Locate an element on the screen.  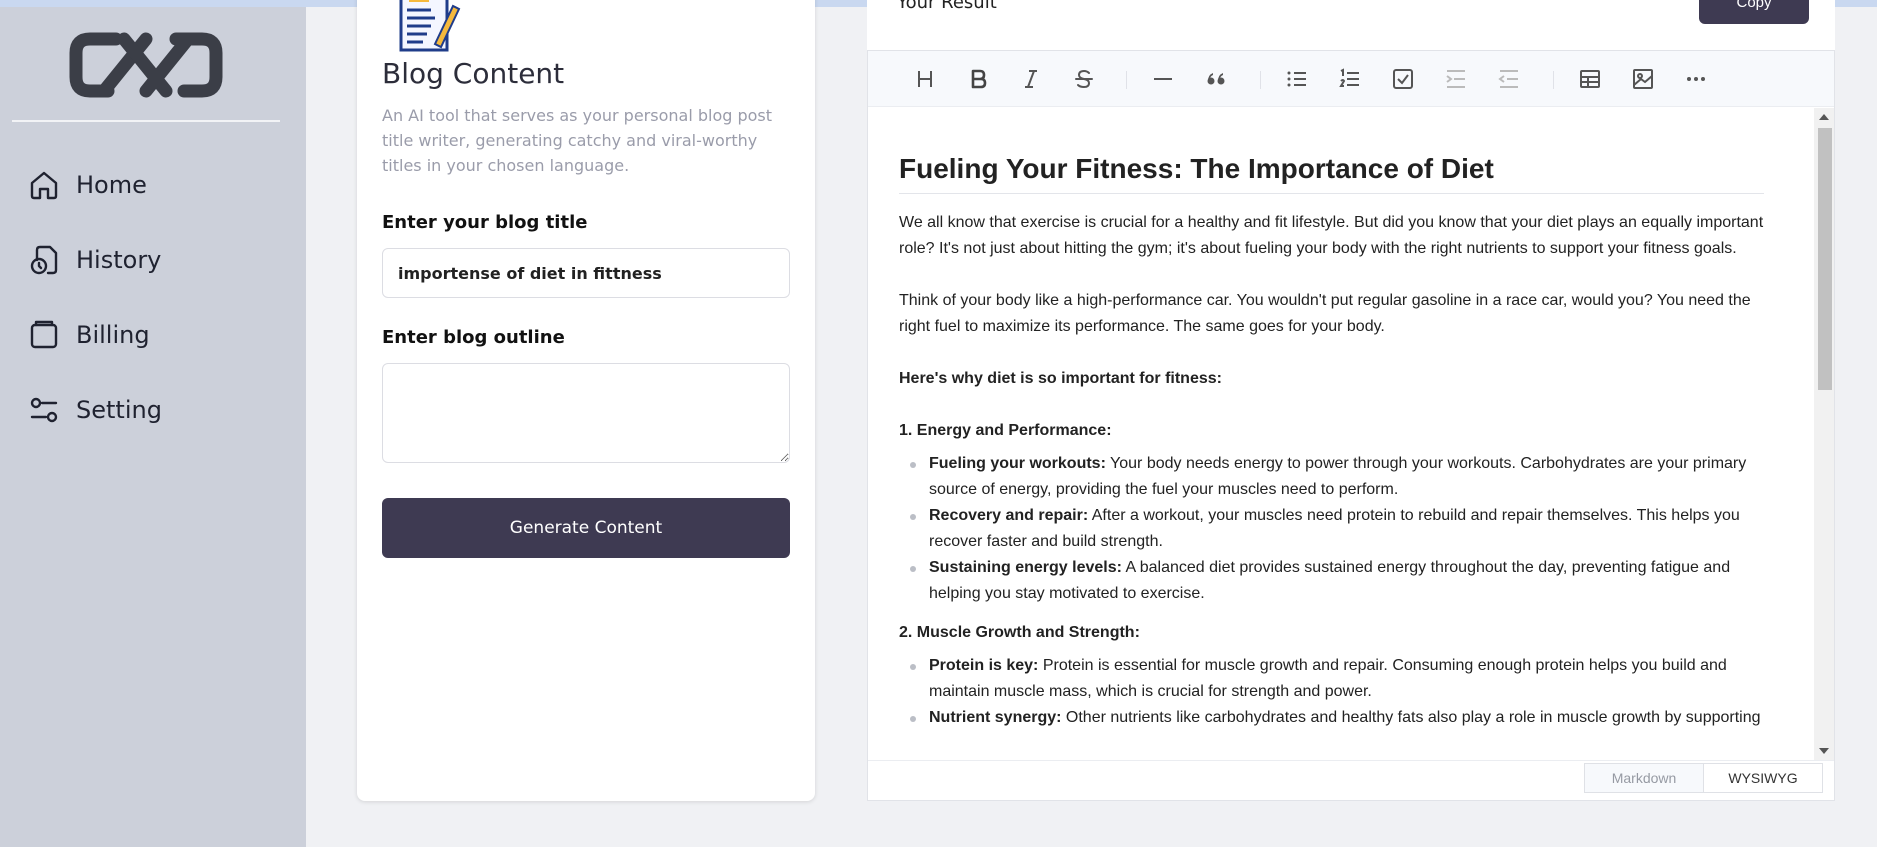
editor-scrollbar is located at coordinates (1824, 434).